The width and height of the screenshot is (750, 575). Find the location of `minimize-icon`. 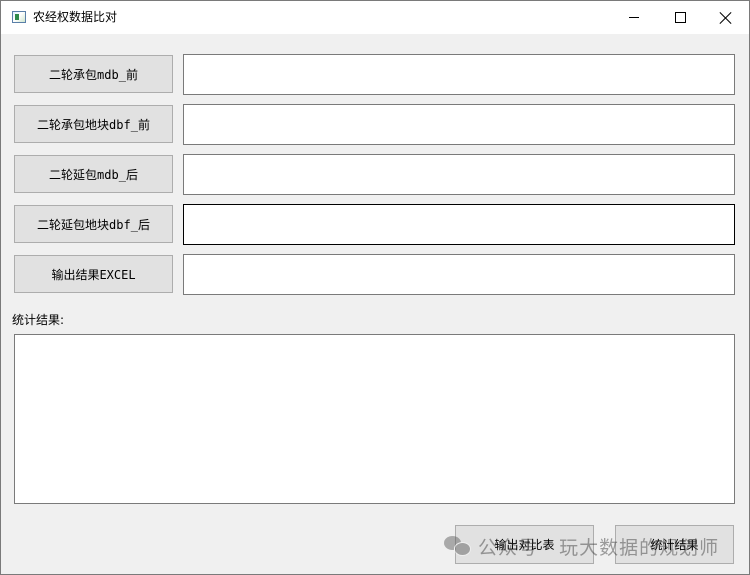

minimize-icon is located at coordinates (634, 17).